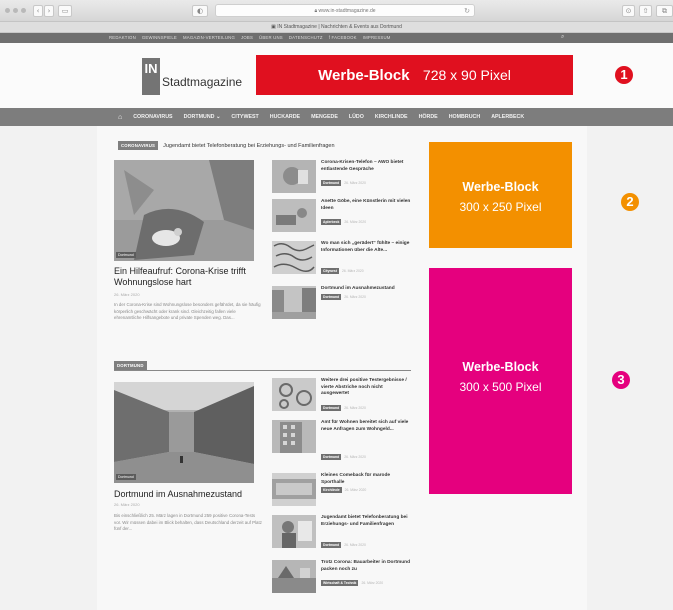 The width and height of the screenshot is (673, 610). What do you see at coordinates (271, 37) in the screenshot?
I see `topbar-link-ueber-uns: ÜBER UNS` at bounding box center [271, 37].